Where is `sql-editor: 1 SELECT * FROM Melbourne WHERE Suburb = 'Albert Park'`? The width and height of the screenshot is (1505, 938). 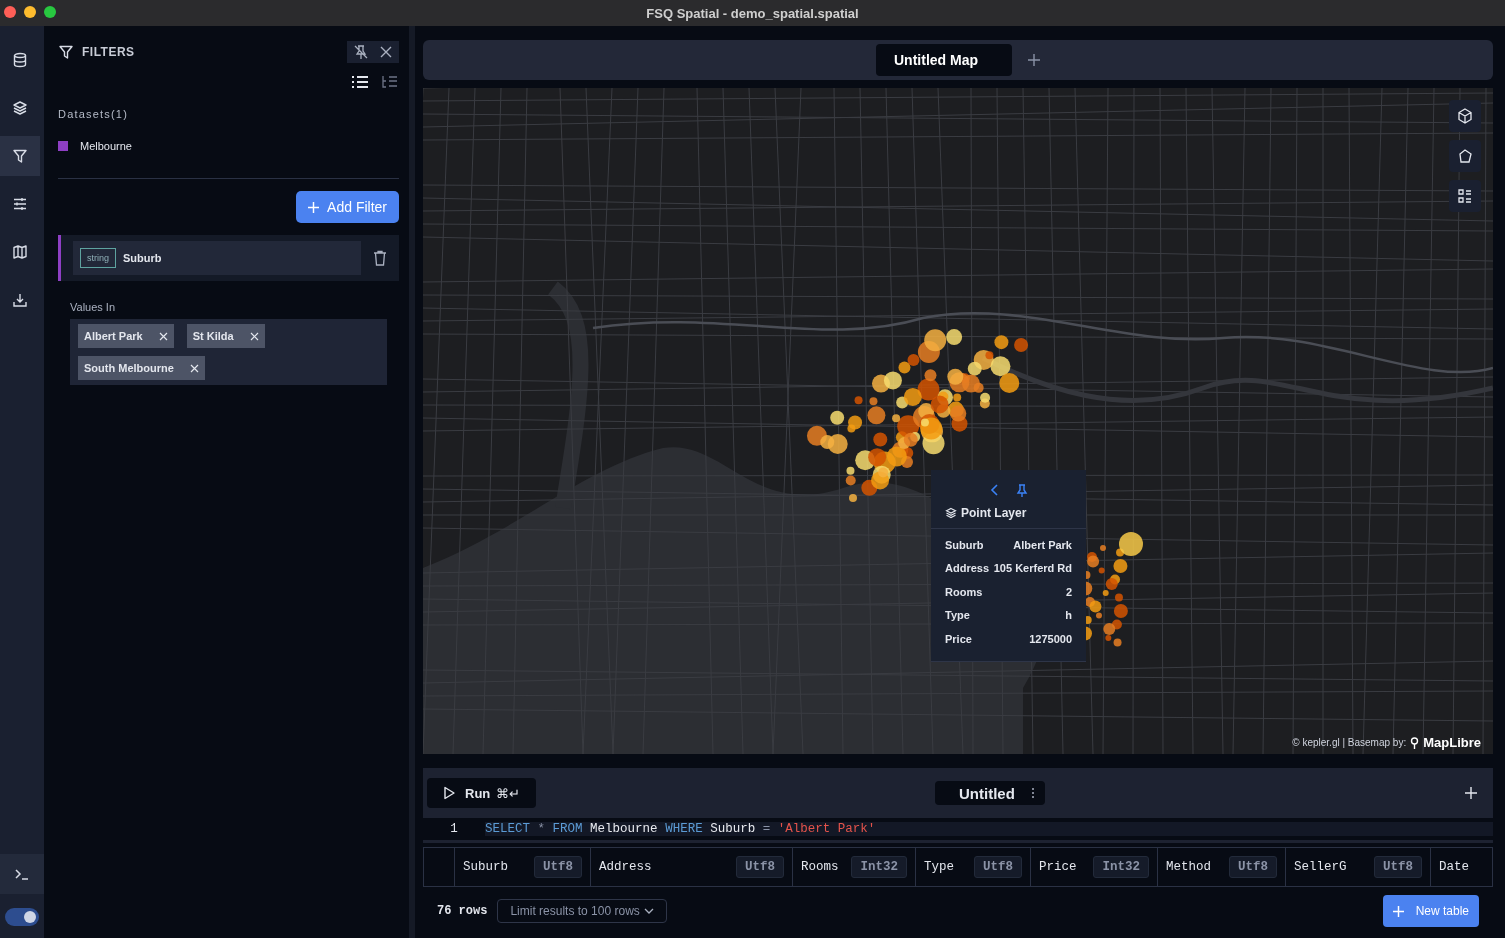
sql-editor: 1 SELECT * FROM Melbourne WHERE Suburb = 'Albert Park' is located at coordinates (958, 830).